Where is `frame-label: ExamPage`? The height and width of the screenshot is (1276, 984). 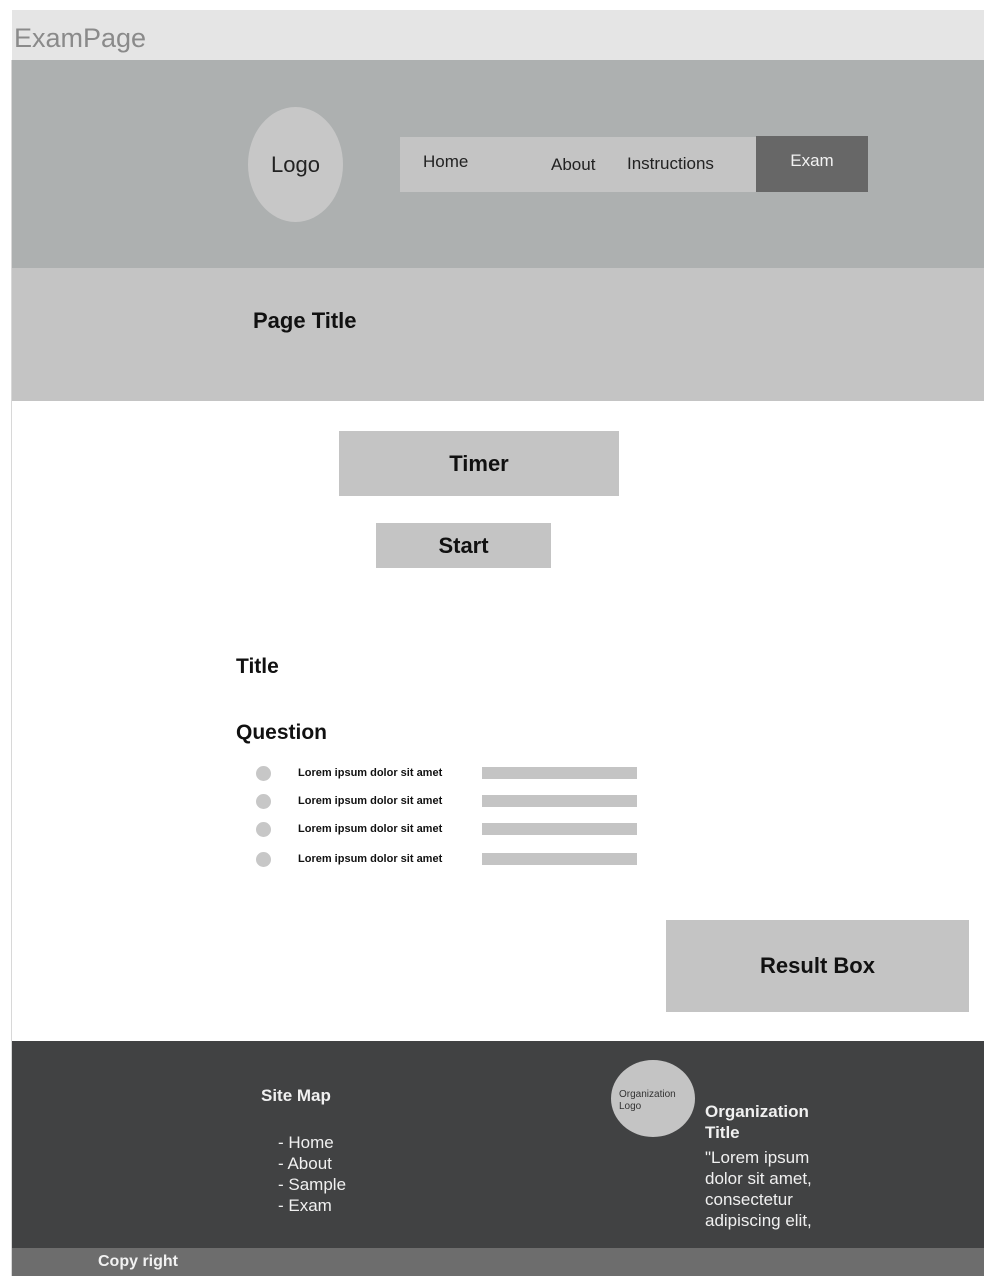
frame-label: ExamPage is located at coordinates (498, 35).